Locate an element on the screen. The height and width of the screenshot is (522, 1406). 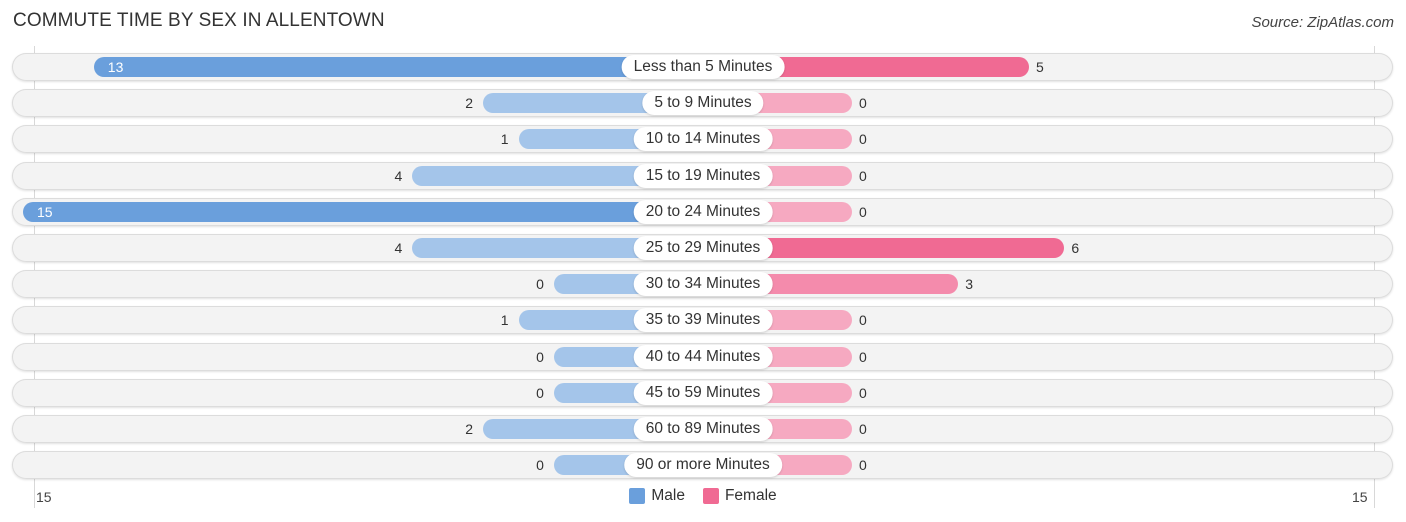
legend-item-female: Female is located at coordinates (739, 496).